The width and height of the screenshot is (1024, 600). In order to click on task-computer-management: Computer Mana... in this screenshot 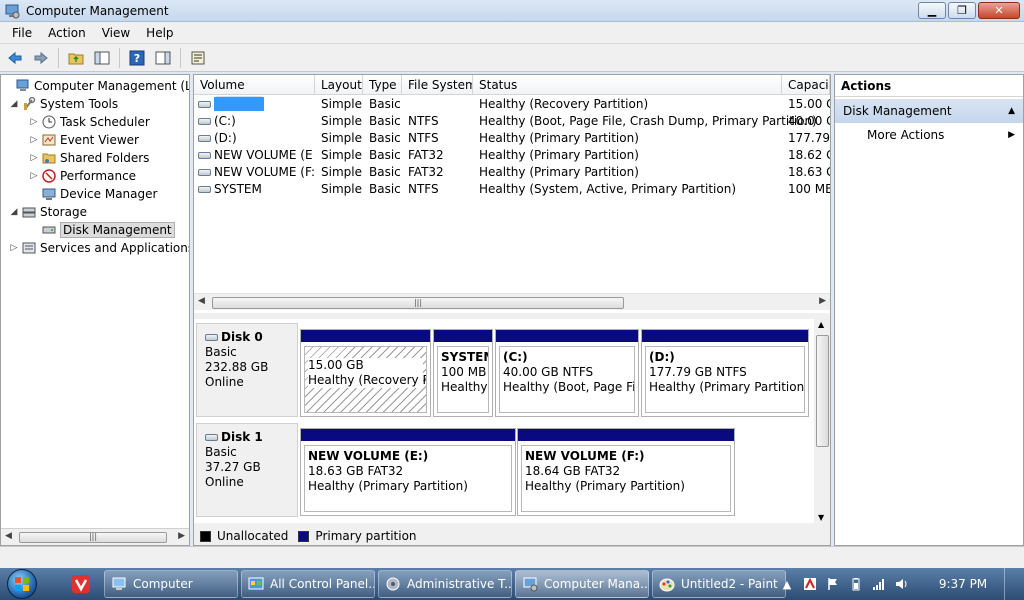, I will do `click(582, 584)`.